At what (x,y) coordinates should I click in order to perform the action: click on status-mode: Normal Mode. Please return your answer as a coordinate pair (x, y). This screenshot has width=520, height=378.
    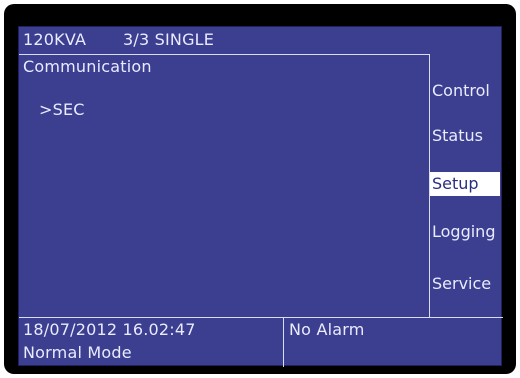
    Looking at the image, I should click on (77, 352).